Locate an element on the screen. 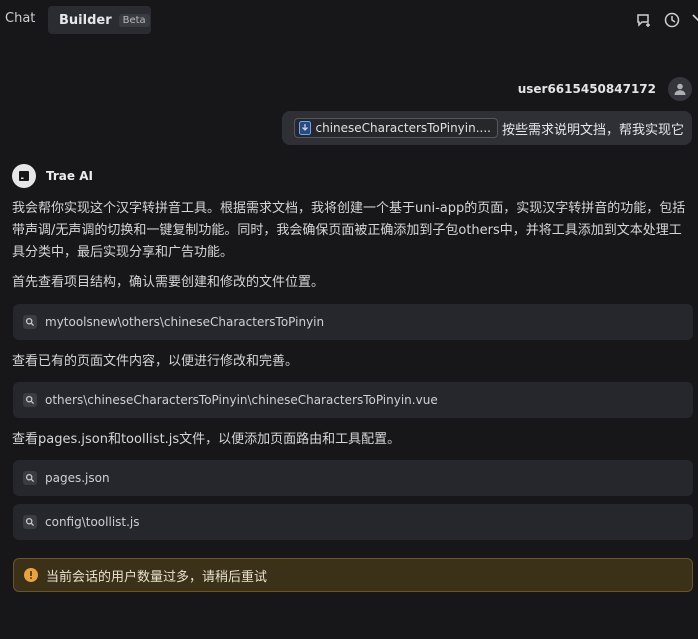 The width and height of the screenshot is (698, 639). user-icon is located at coordinates (680, 89).